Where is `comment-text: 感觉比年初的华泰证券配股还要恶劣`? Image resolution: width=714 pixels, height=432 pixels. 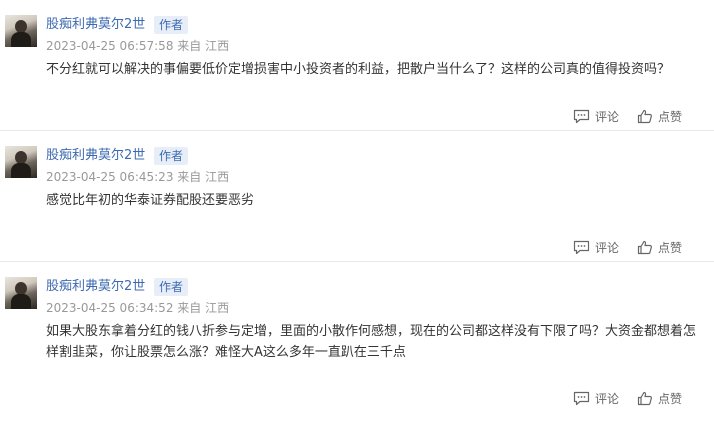 comment-text: 感觉比年初的华泰证券配股还要恶劣 is located at coordinates (150, 200).